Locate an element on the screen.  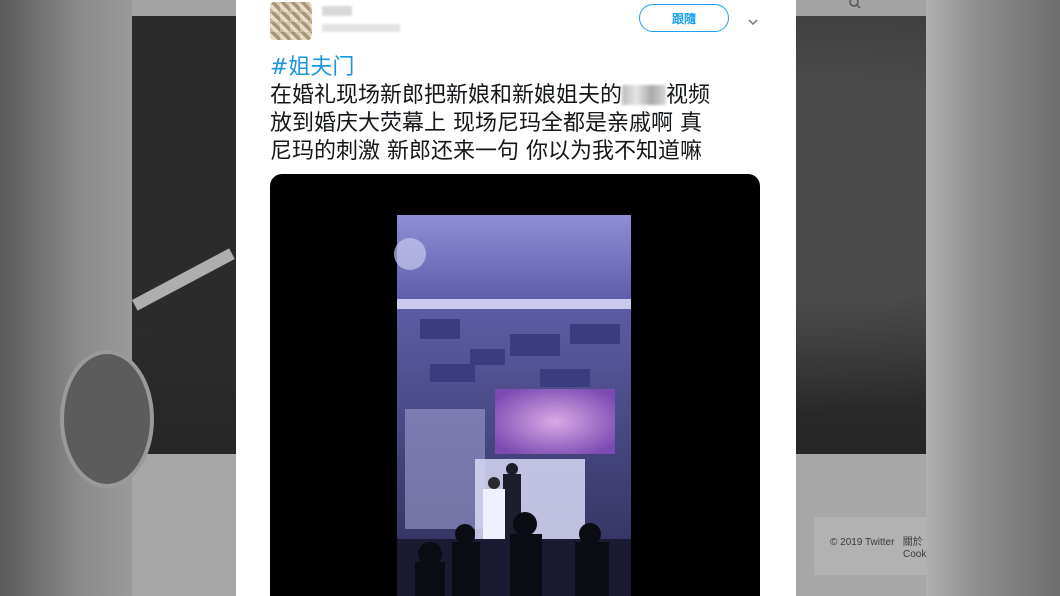
video-frame is located at coordinates (512, 405).